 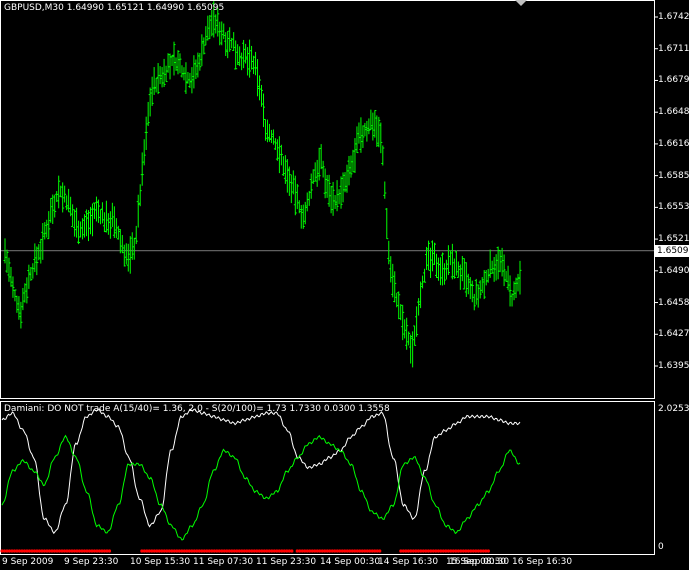 I want to click on price-label: 1.66790, so click(x=673, y=80).